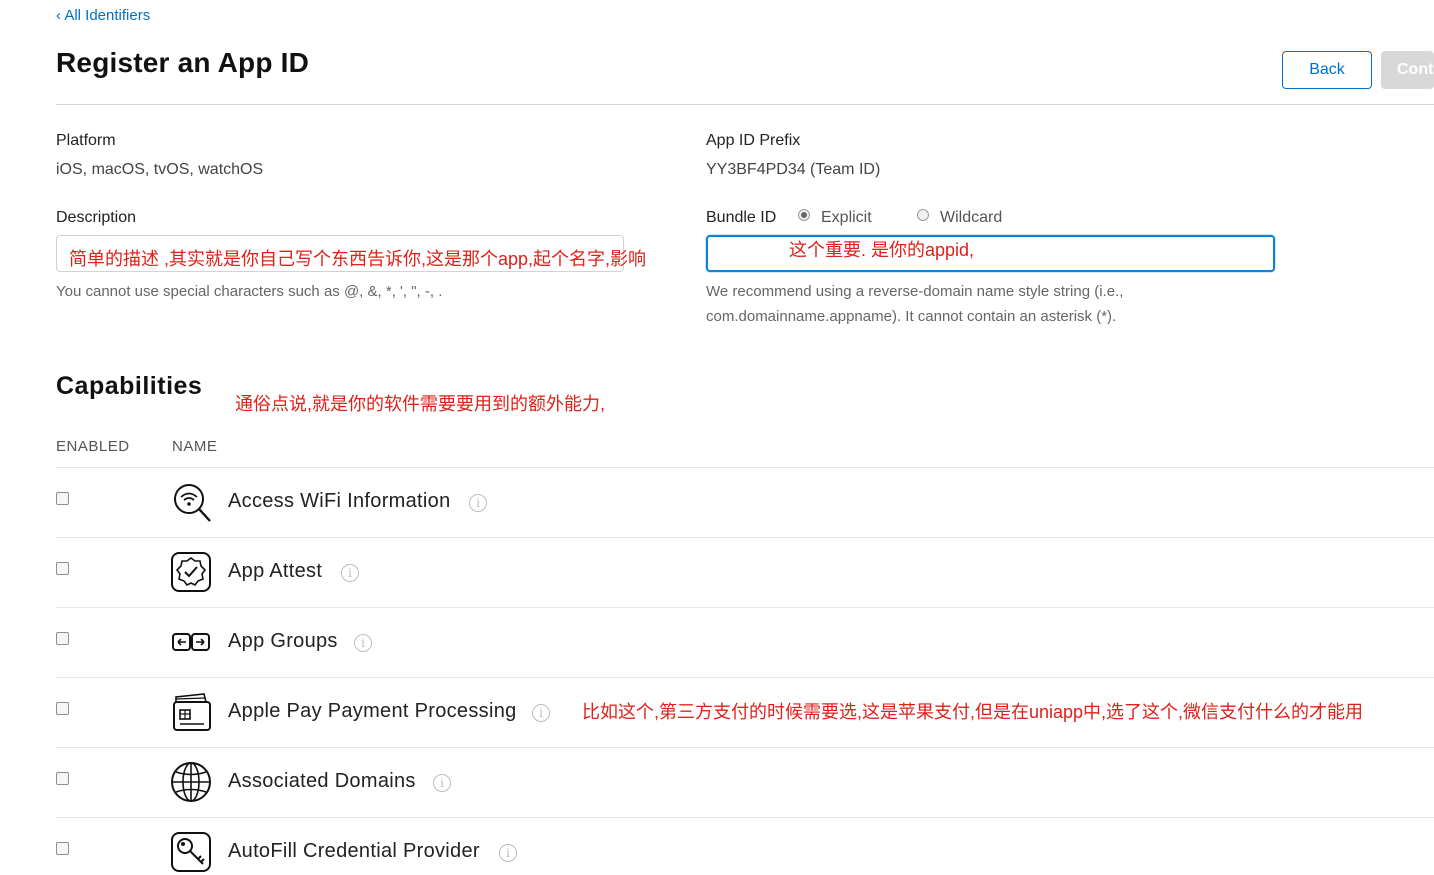  What do you see at coordinates (793, 169) in the screenshot?
I see `app-id-prefix-value: YY3BF4PD34 (Team ID)` at bounding box center [793, 169].